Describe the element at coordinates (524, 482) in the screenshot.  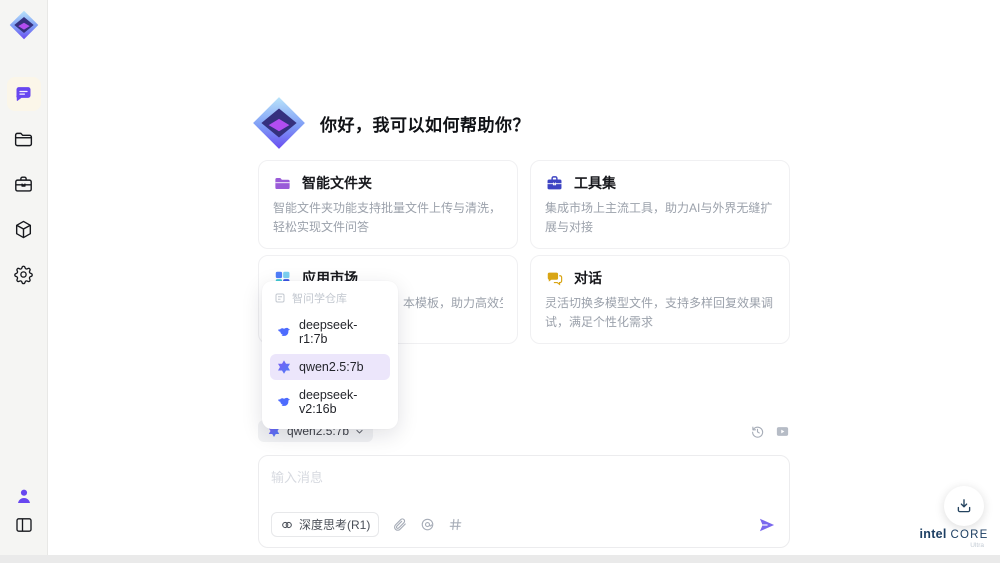
I see `message-input` at that location.